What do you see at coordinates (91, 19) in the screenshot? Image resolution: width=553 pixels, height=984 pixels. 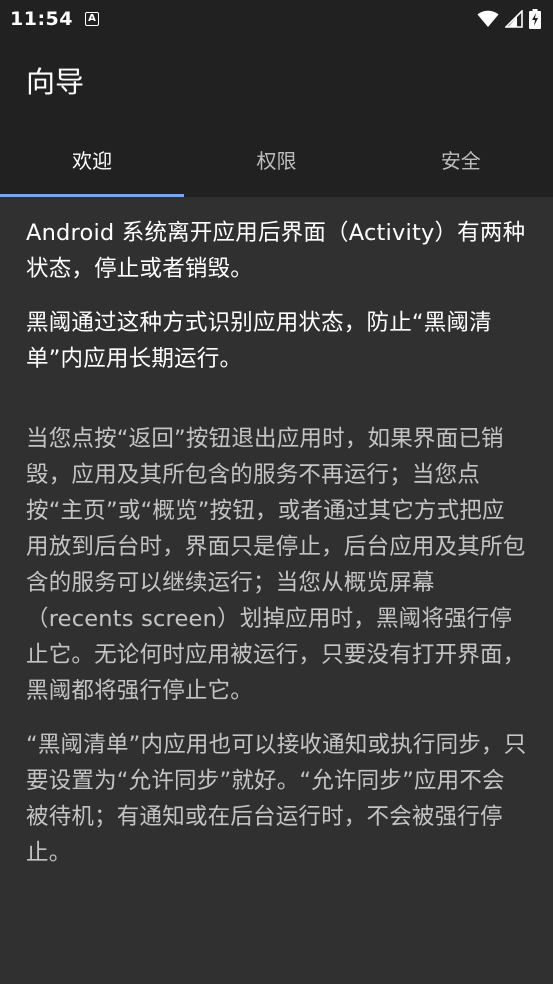 I see `a-letter-icon: A` at bounding box center [91, 19].